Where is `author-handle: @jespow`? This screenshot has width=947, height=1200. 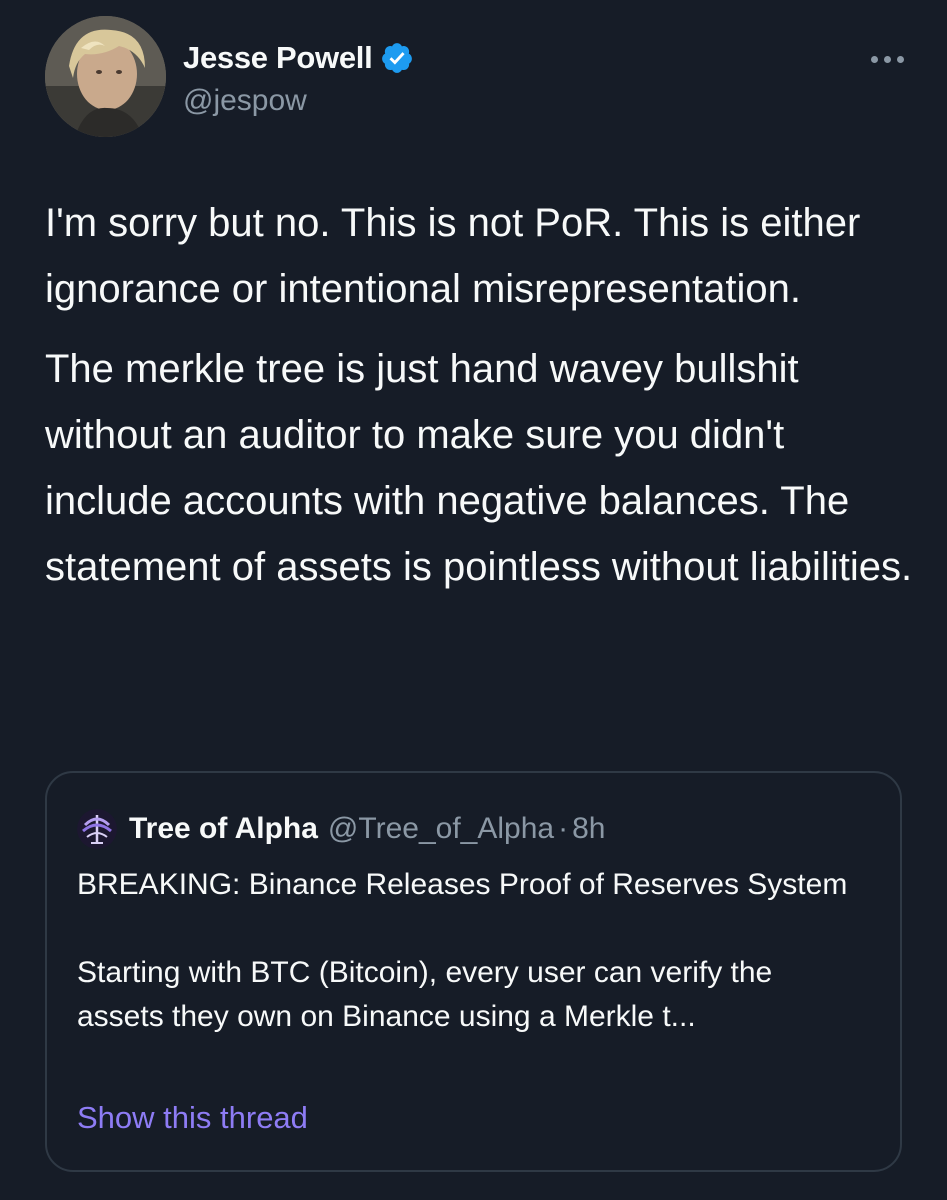
author-handle: @jespow is located at coordinates (245, 101).